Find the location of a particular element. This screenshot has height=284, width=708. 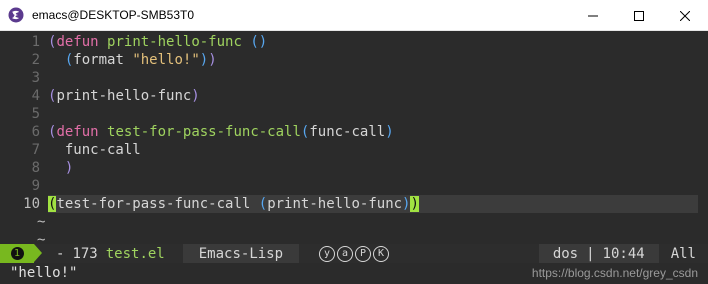

function-call: test-for-pass-func-call is located at coordinates (153, 204).